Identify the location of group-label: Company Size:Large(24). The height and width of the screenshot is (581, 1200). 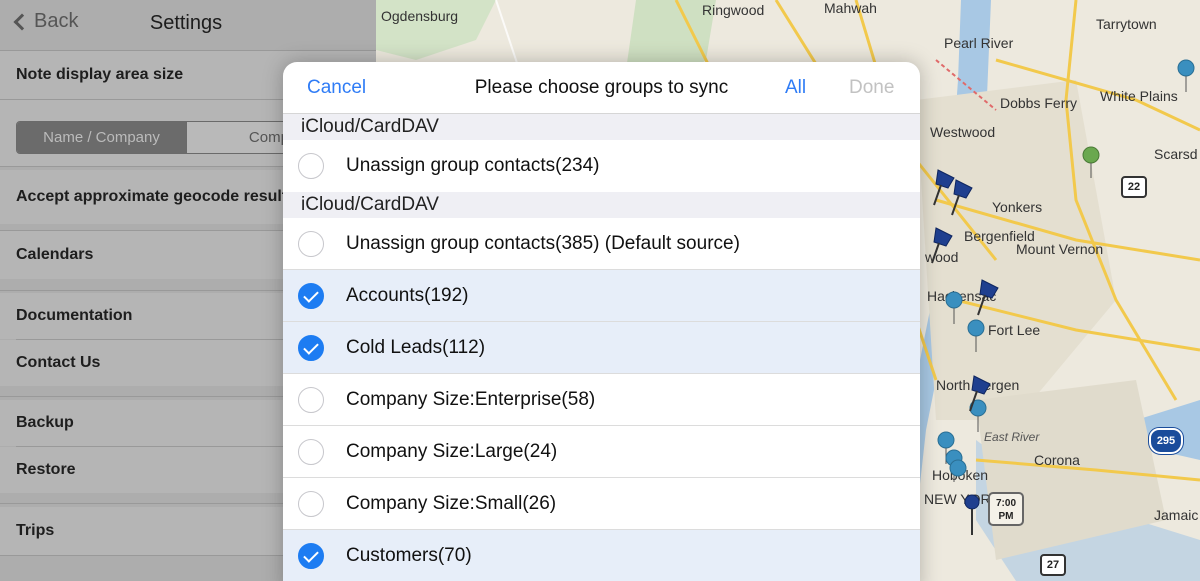
(452, 451).